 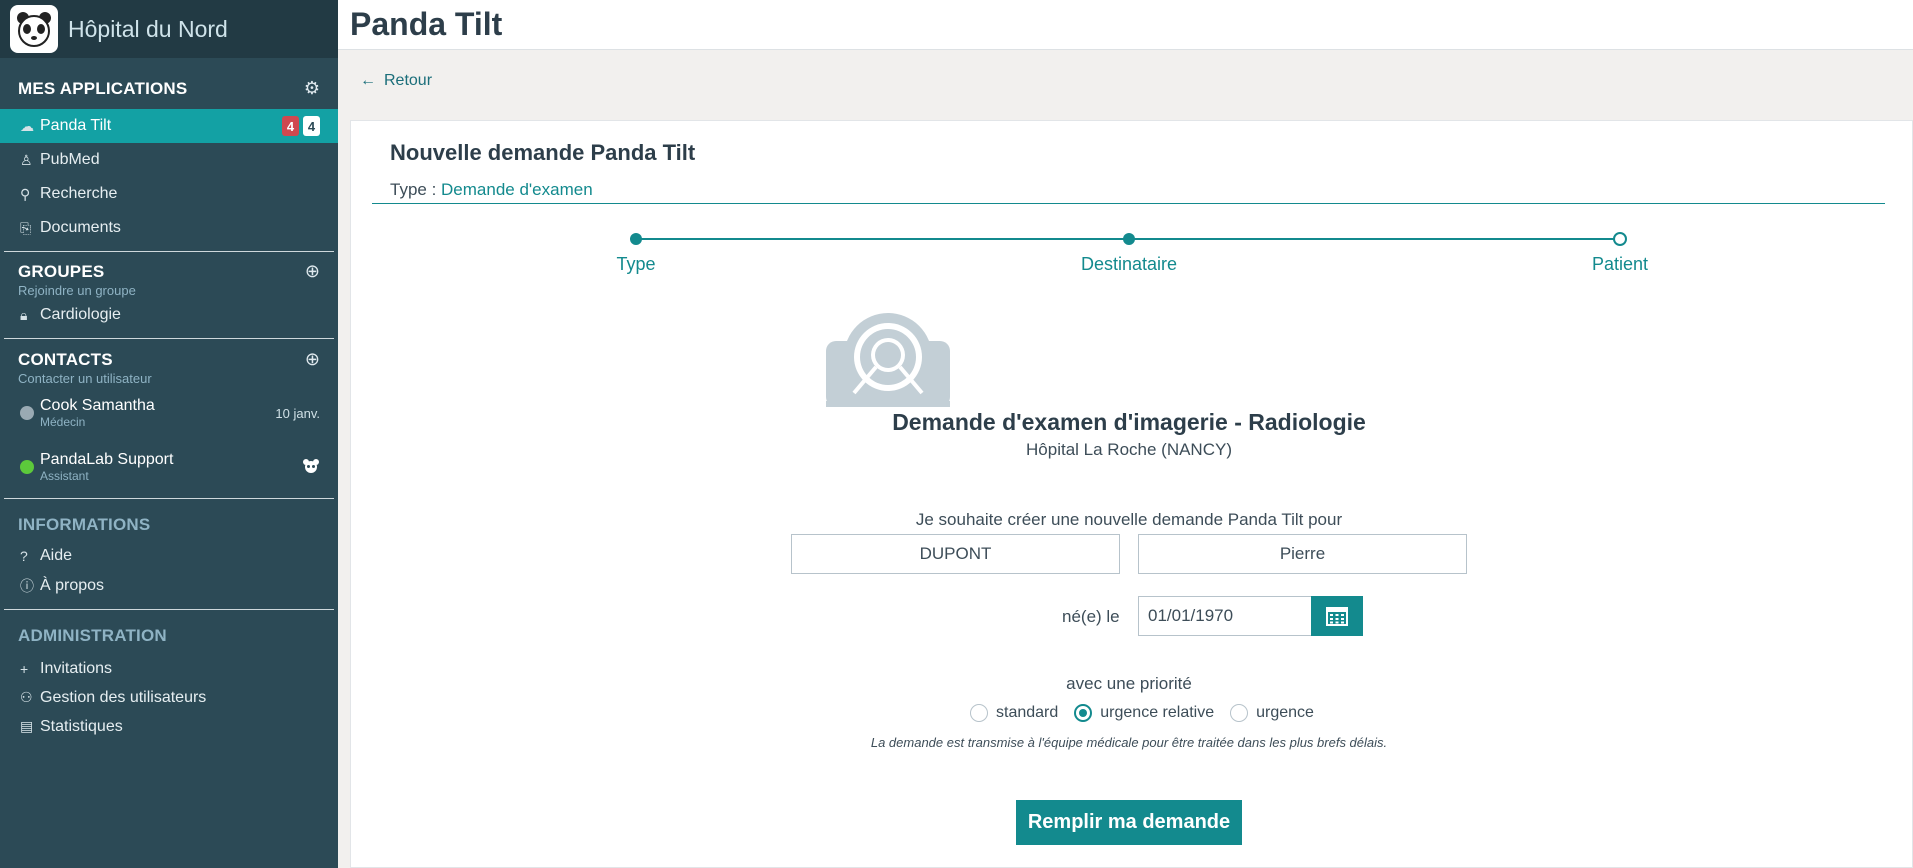 I want to click on radio-standard, so click(x=979, y=713).